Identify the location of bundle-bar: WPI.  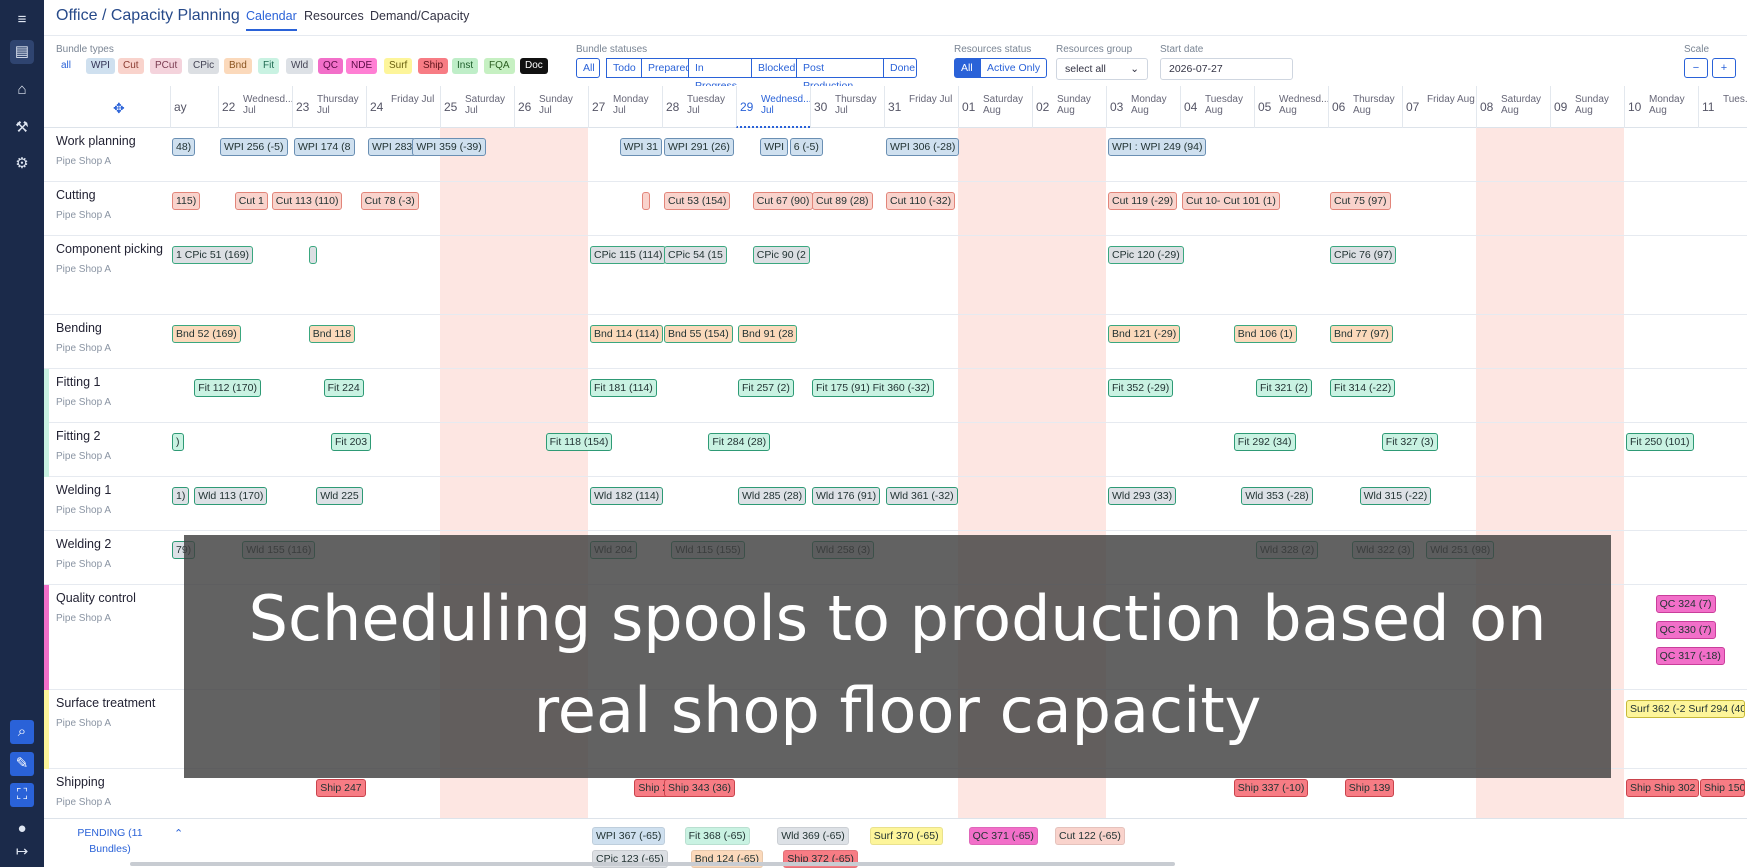
(774, 147).